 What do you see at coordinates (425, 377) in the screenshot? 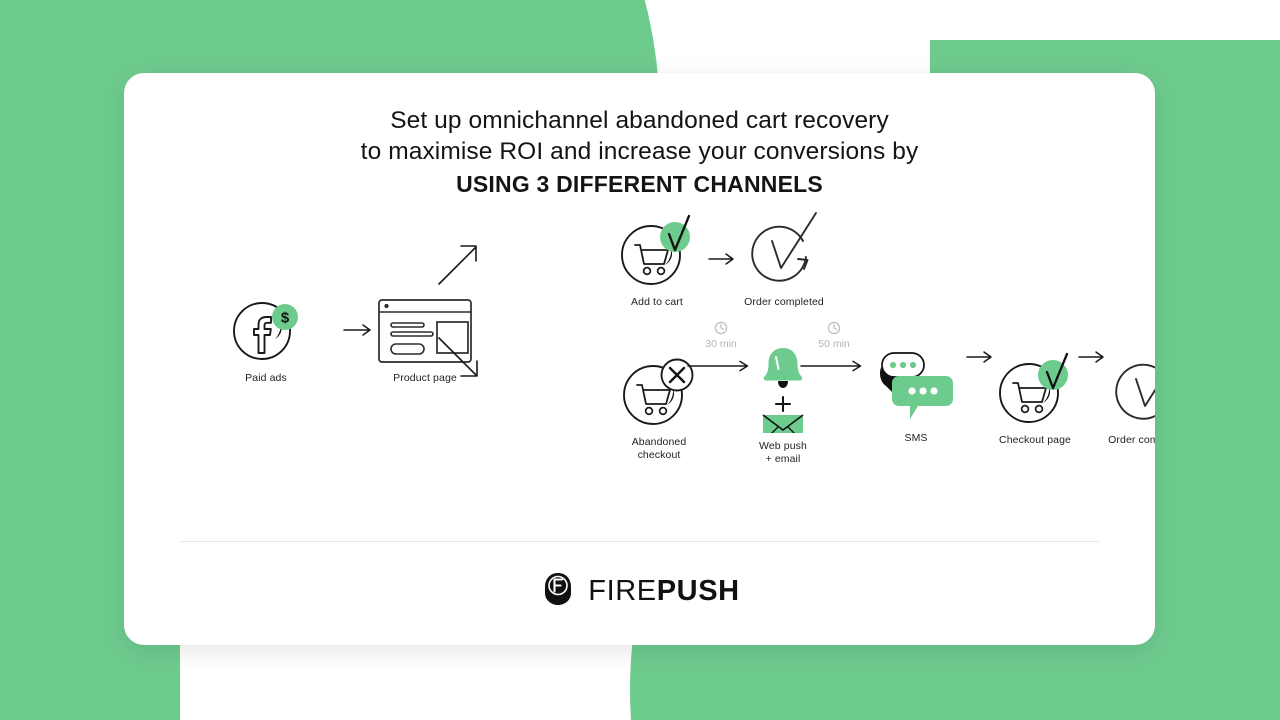
I see `node-label: Product page` at bounding box center [425, 377].